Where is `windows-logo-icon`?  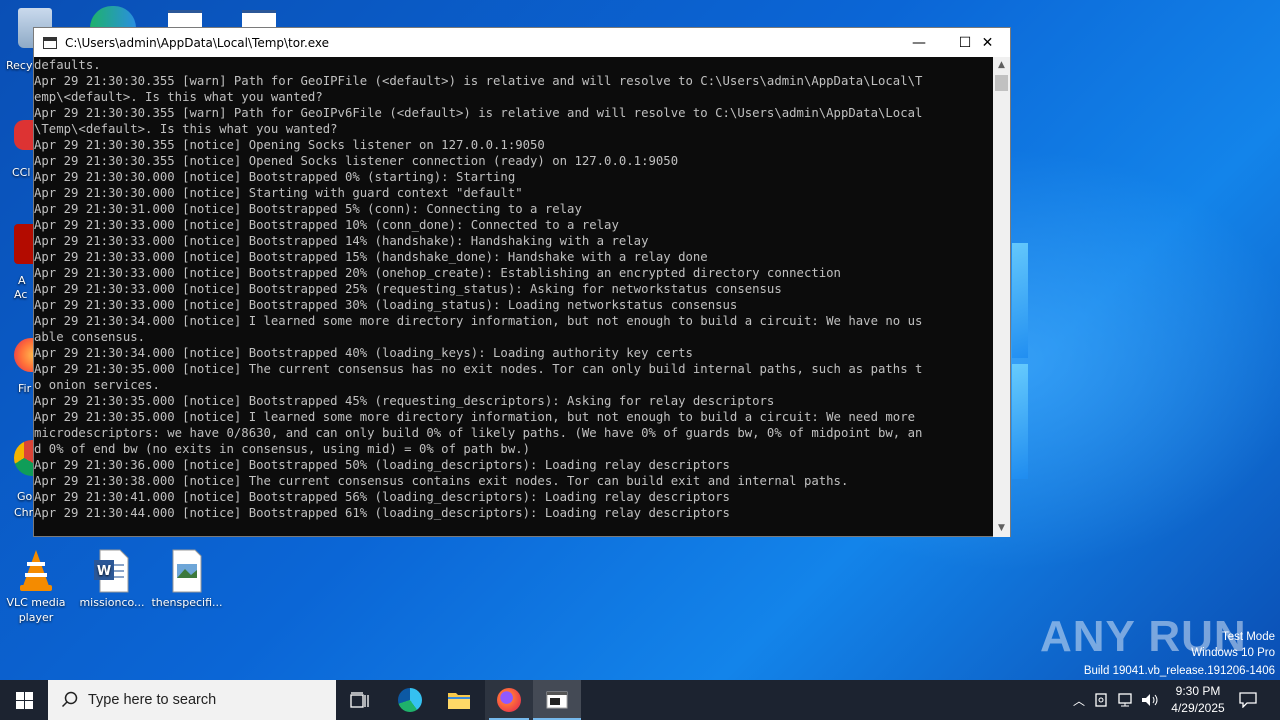 windows-logo-icon is located at coordinates (24, 700).